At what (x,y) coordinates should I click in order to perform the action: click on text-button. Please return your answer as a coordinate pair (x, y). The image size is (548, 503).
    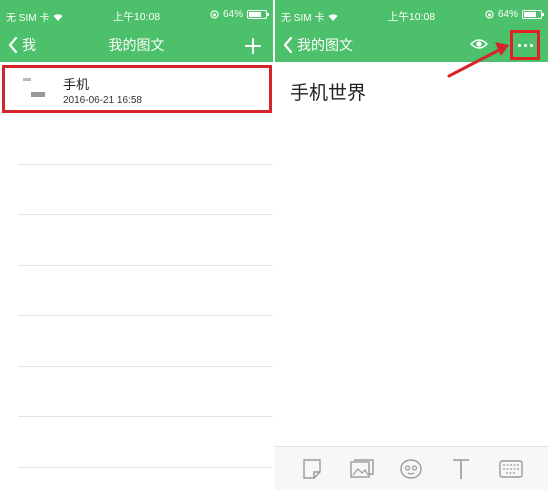
    Looking at the image, I should click on (461, 469).